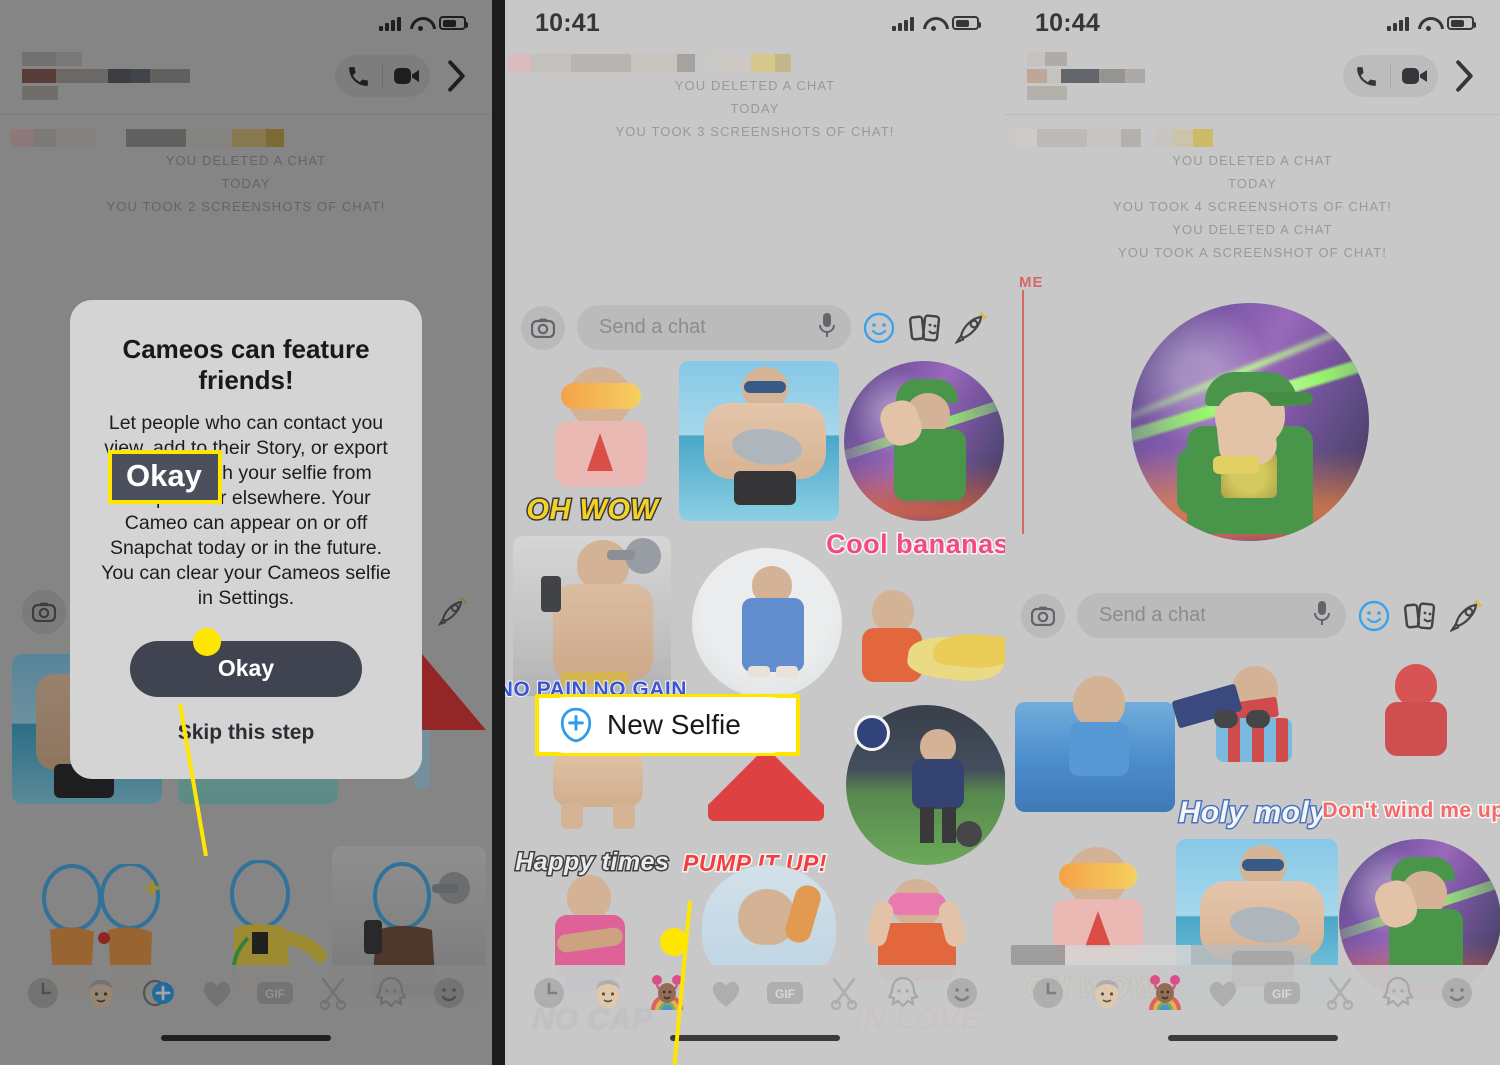 The image size is (1500, 1065). I want to click on sticker-item: Don't wind me up, so click(1410, 744).